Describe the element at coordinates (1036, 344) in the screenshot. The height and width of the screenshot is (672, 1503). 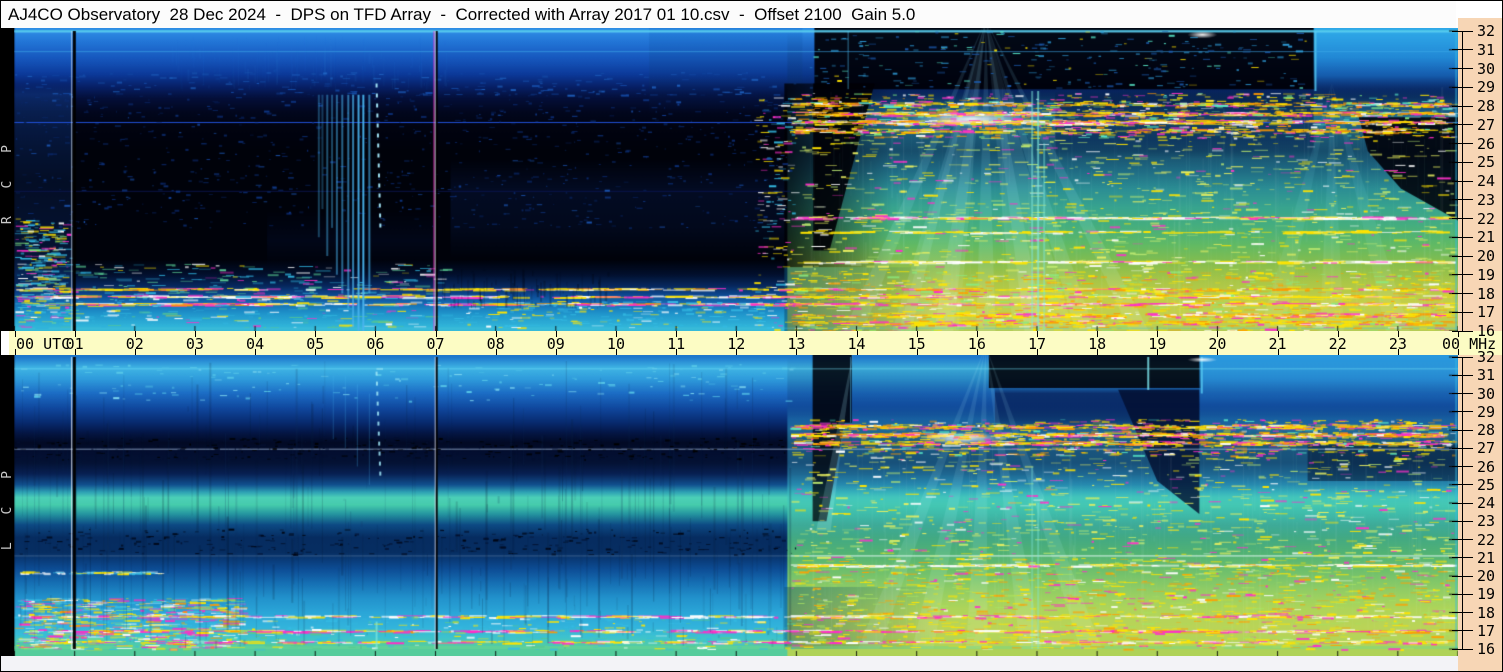
I see `time-tick-label: 17` at that location.